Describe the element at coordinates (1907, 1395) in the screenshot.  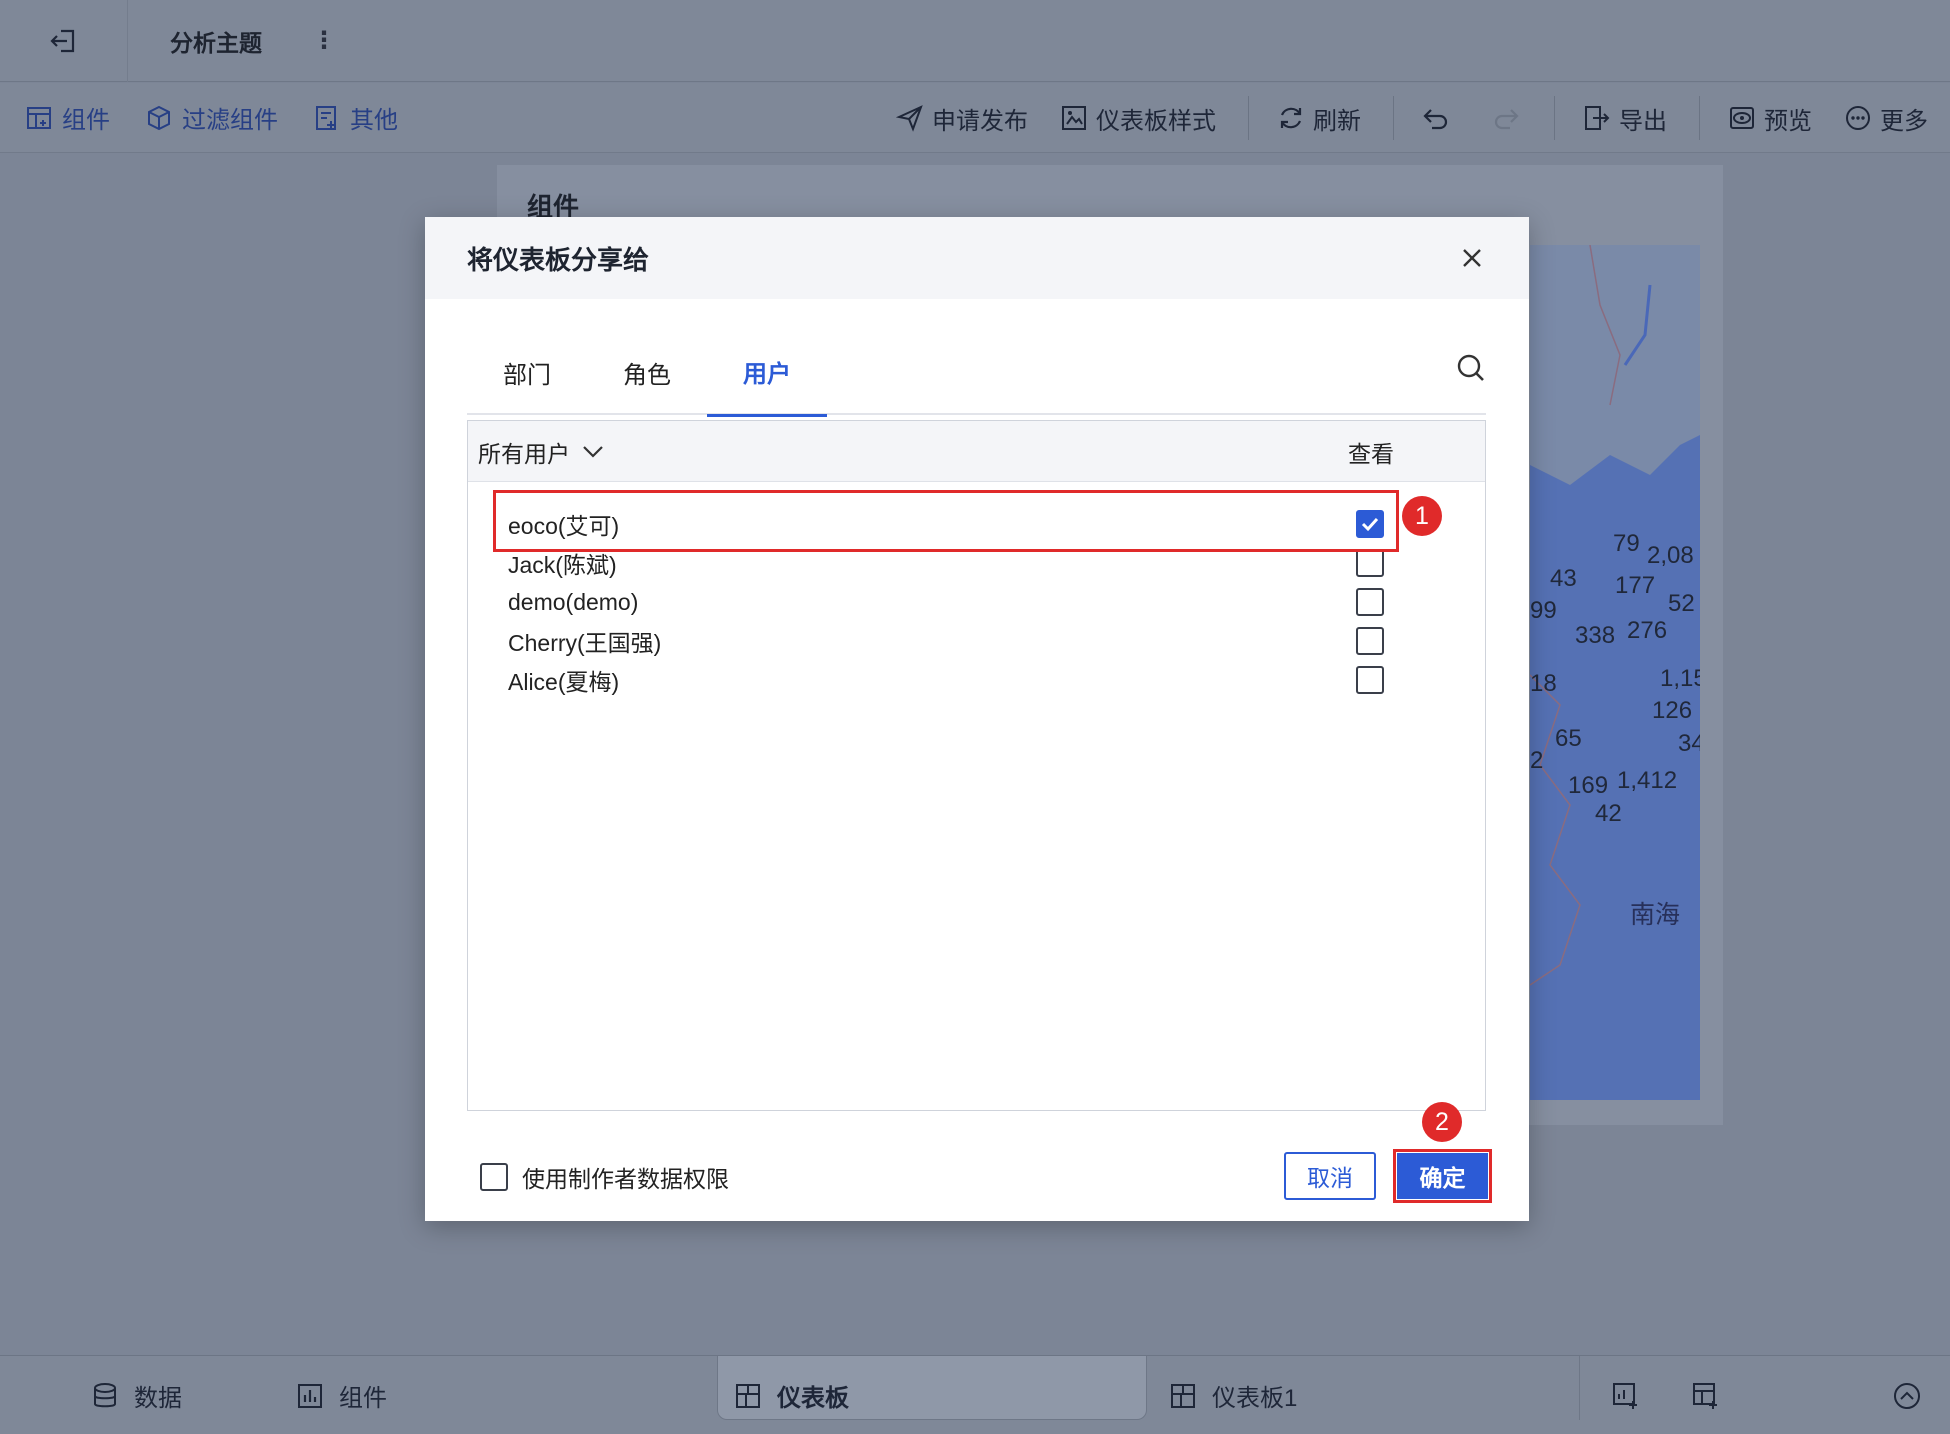
I see `chevron-up-circle-icon` at that location.